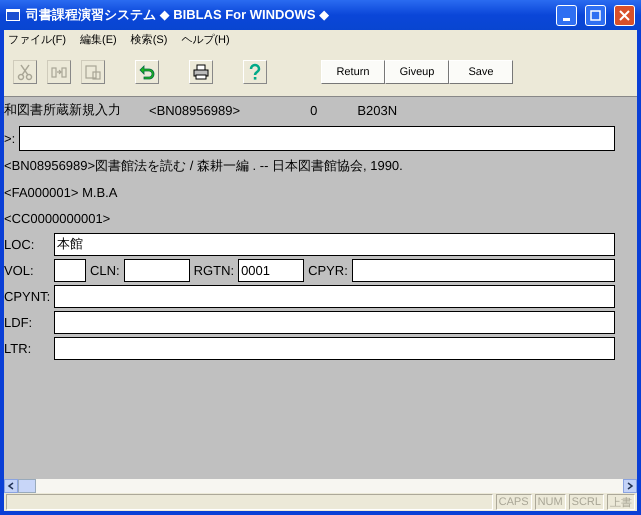 The height and width of the screenshot is (515, 641). Describe the element at coordinates (271, 270) in the screenshot. I see `input-field: 0001` at that location.